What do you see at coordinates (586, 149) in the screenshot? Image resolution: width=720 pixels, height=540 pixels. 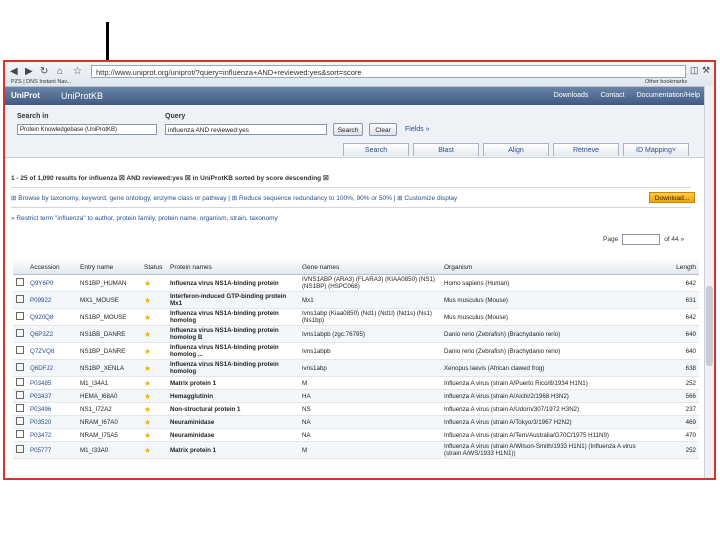 I see `tab-retrieve: Retrieve` at bounding box center [586, 149].